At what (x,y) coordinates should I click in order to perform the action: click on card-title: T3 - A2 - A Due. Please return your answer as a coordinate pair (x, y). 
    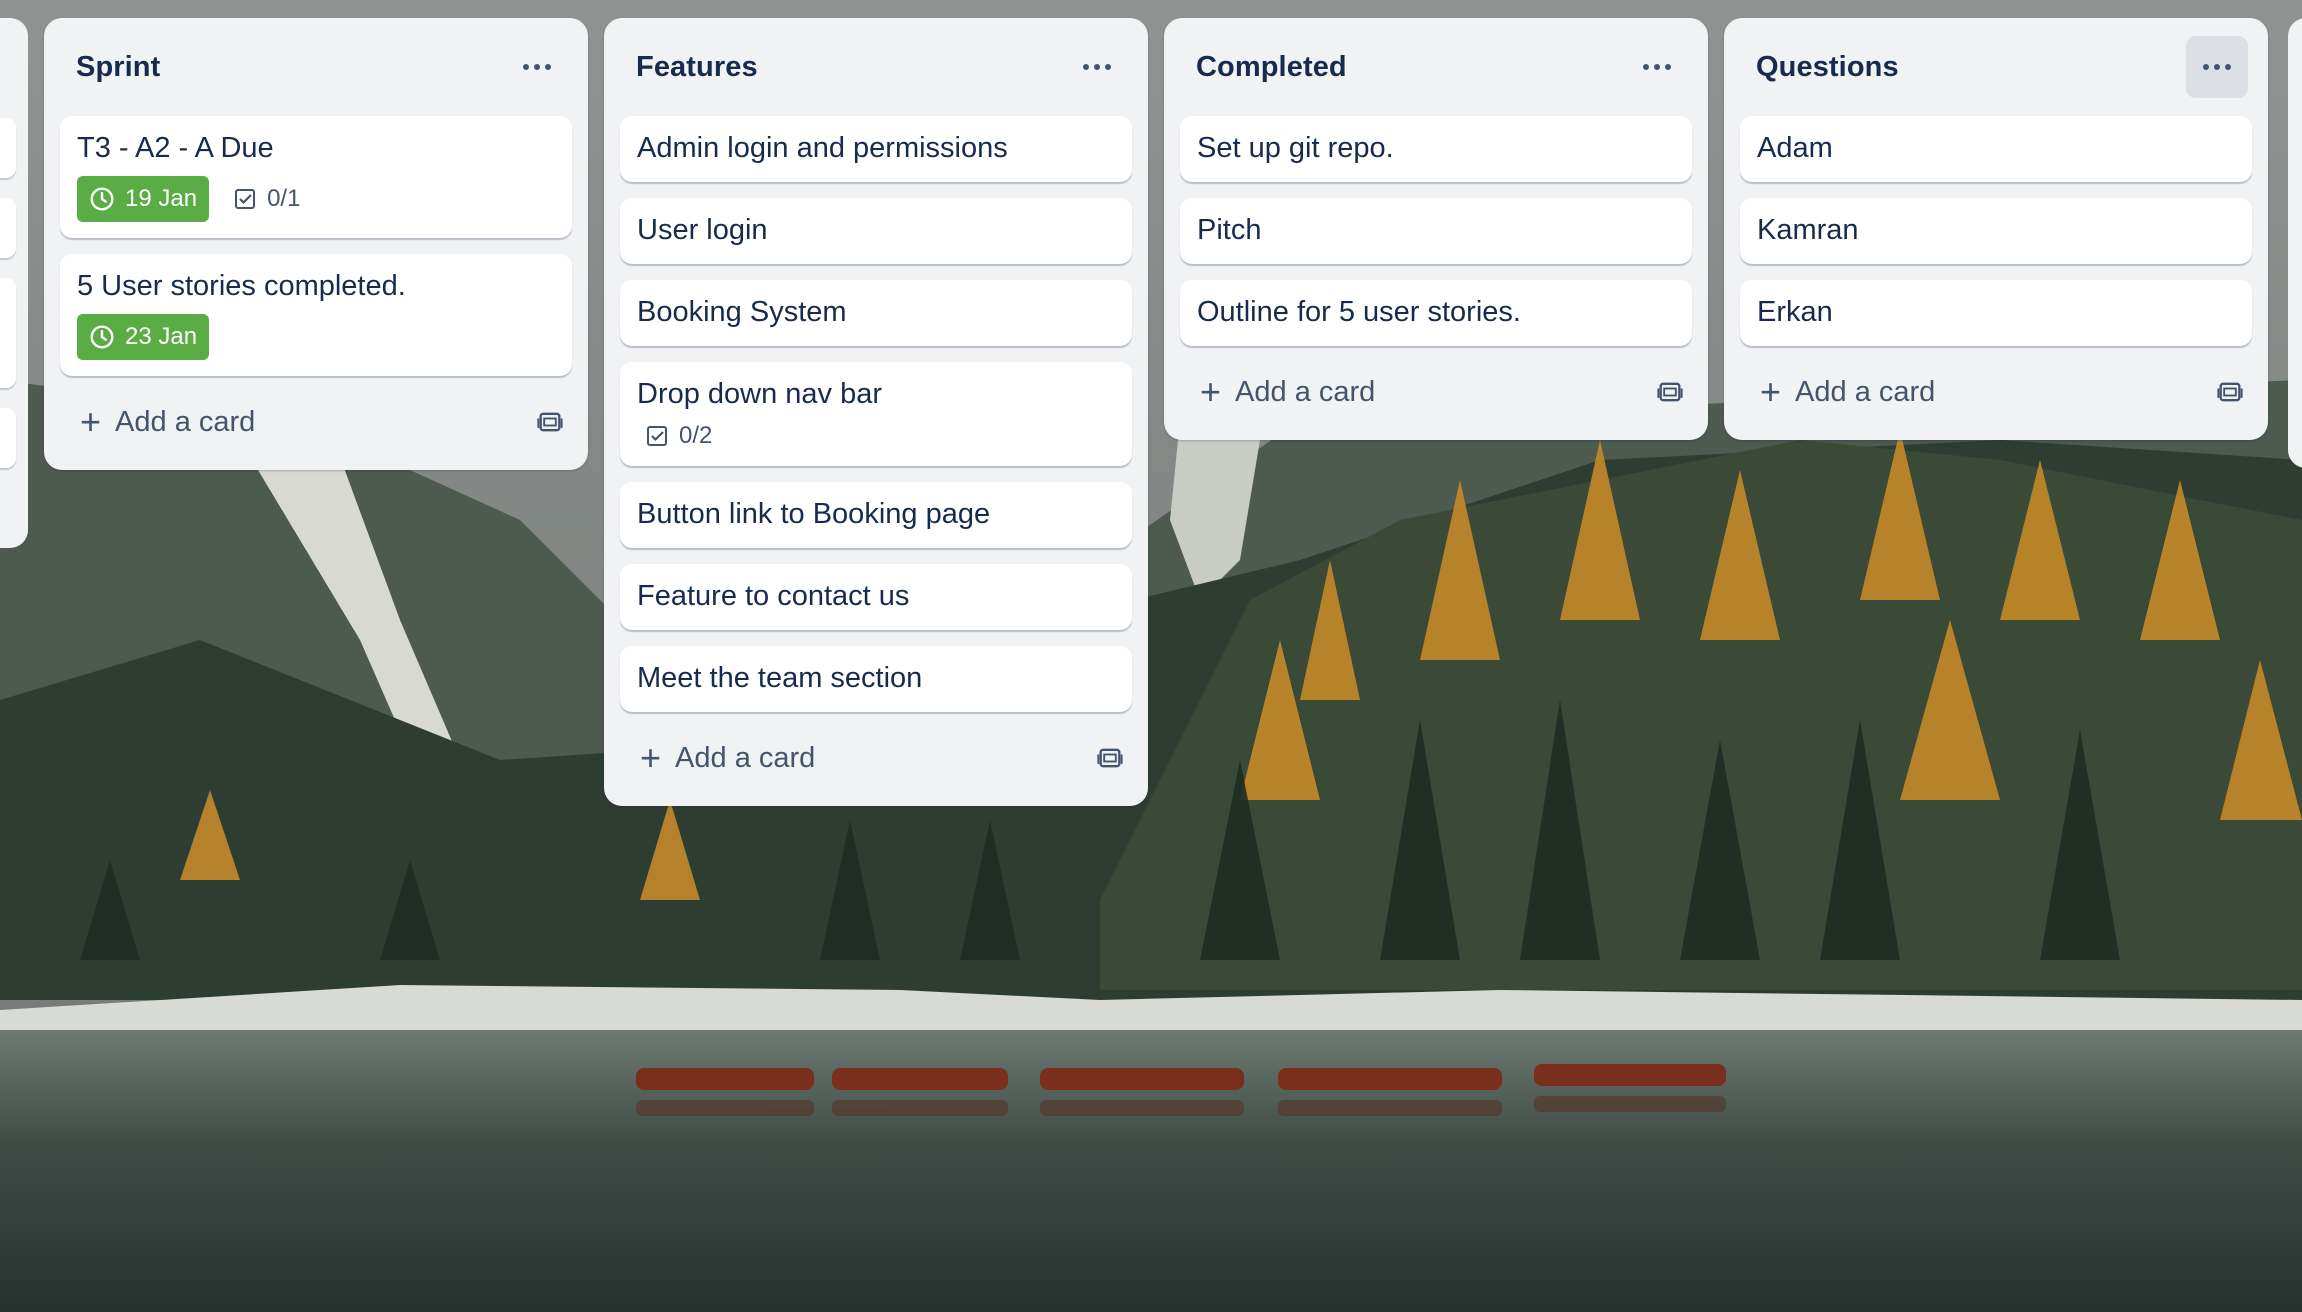
    Looking at the image, I should click on (175, 148).